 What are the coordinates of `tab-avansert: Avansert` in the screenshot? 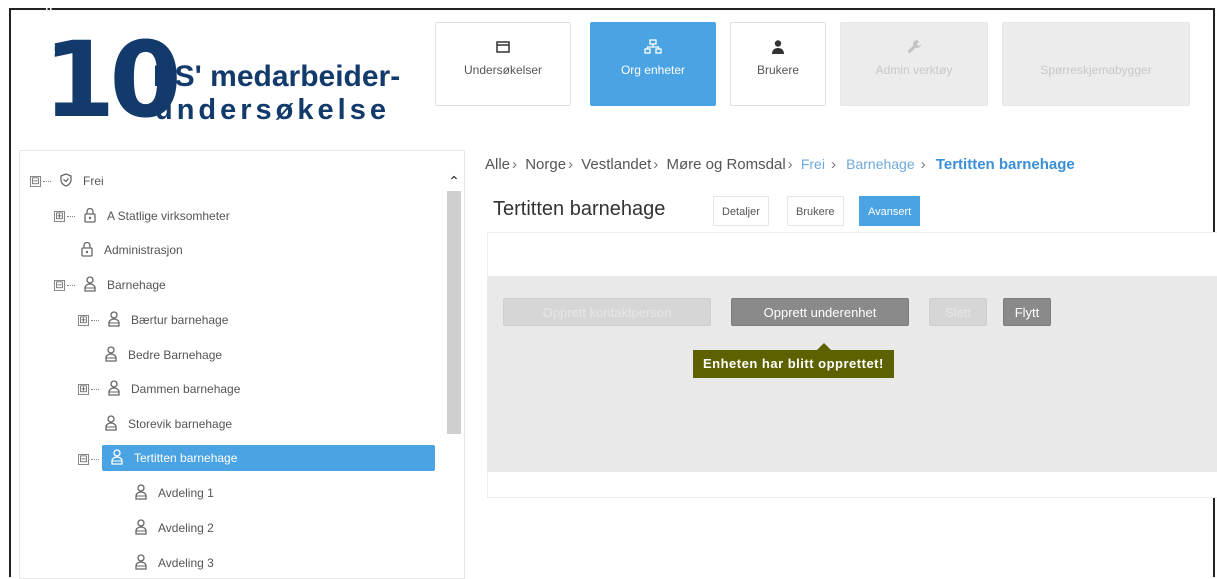 It's located at (890, 211).